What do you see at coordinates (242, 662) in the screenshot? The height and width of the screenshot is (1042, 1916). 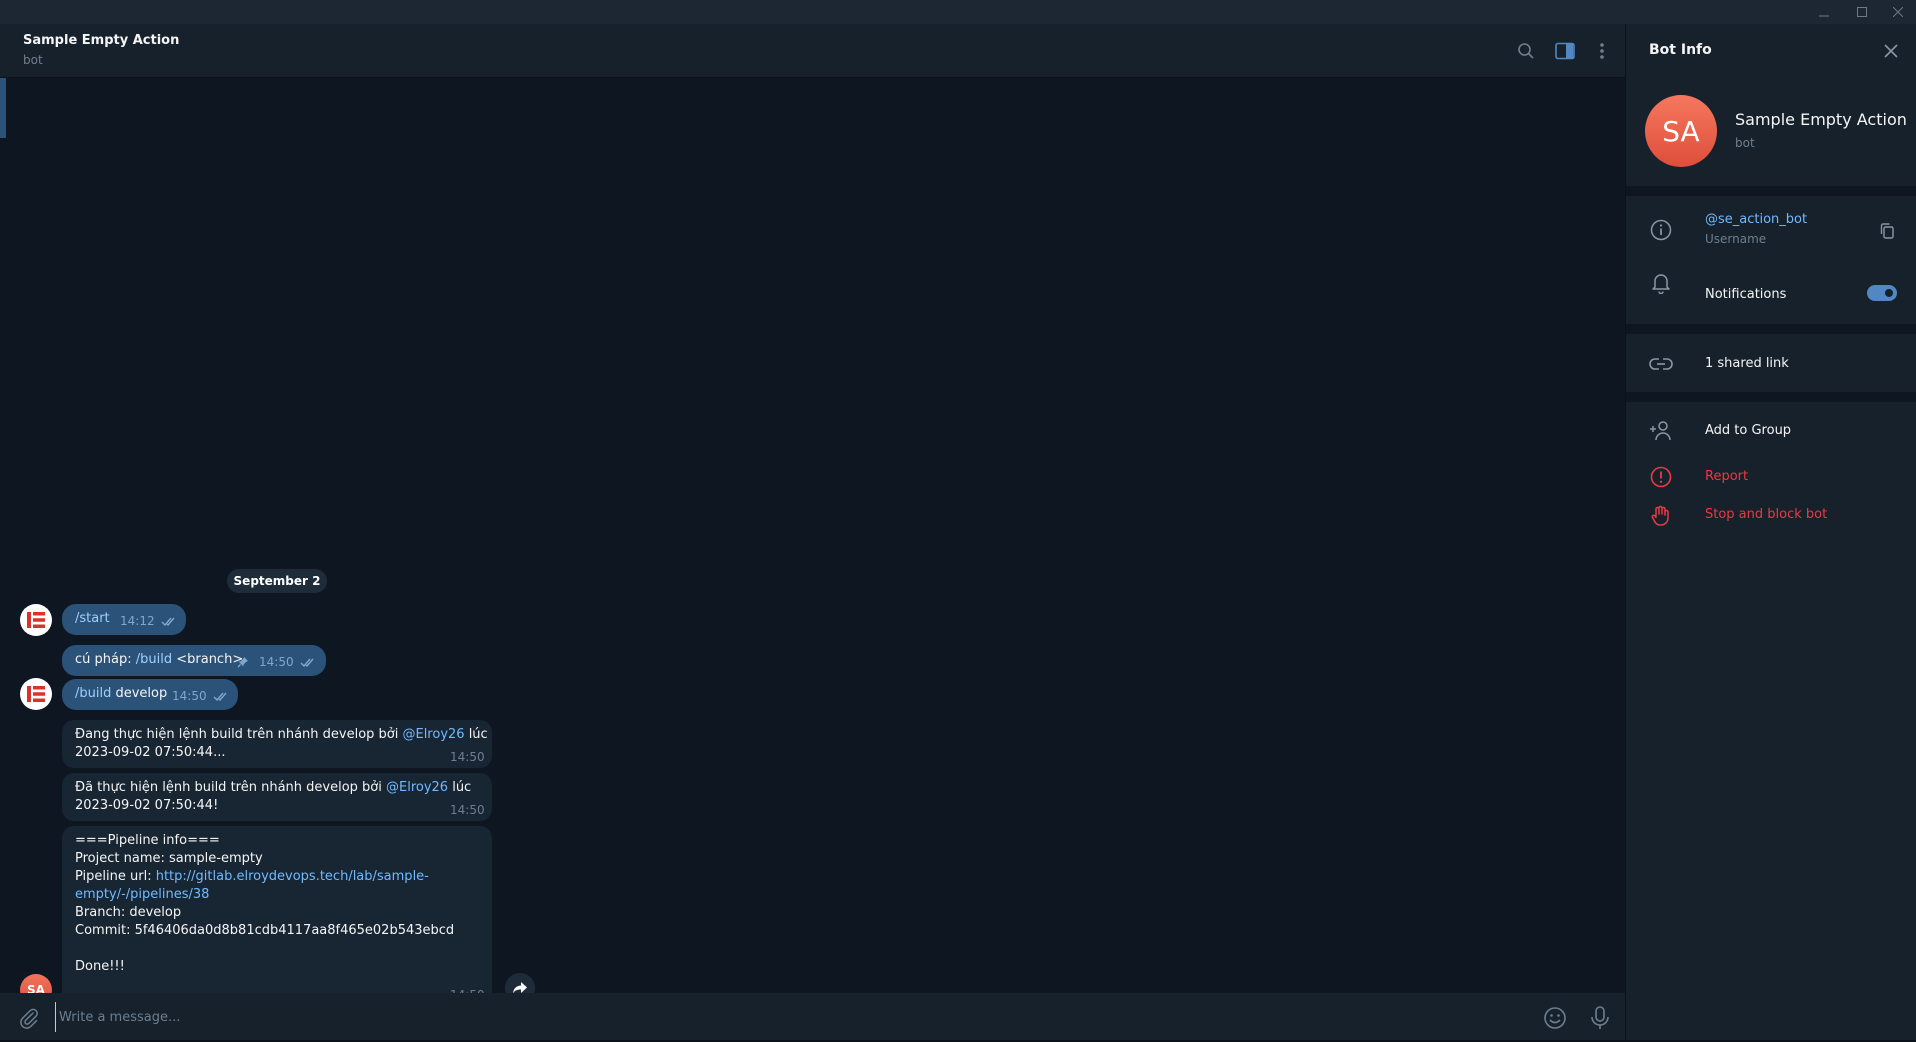 I see `pin-icon` at bounding box center [242, 662].